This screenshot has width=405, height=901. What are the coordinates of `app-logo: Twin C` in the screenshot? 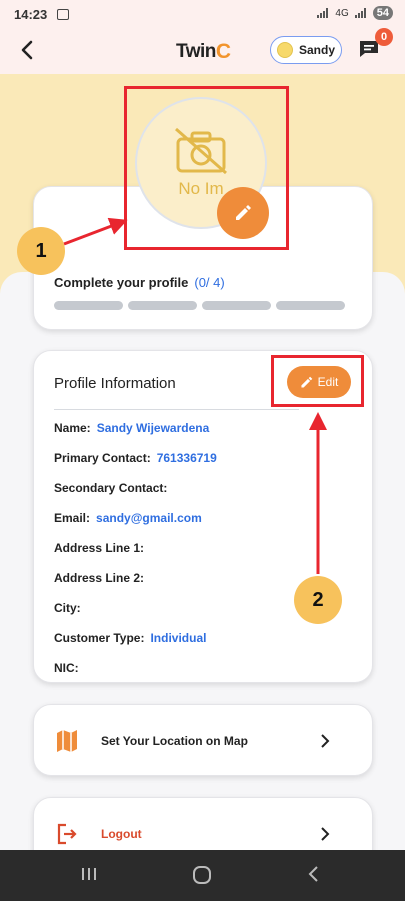 It's located at (203, 52).